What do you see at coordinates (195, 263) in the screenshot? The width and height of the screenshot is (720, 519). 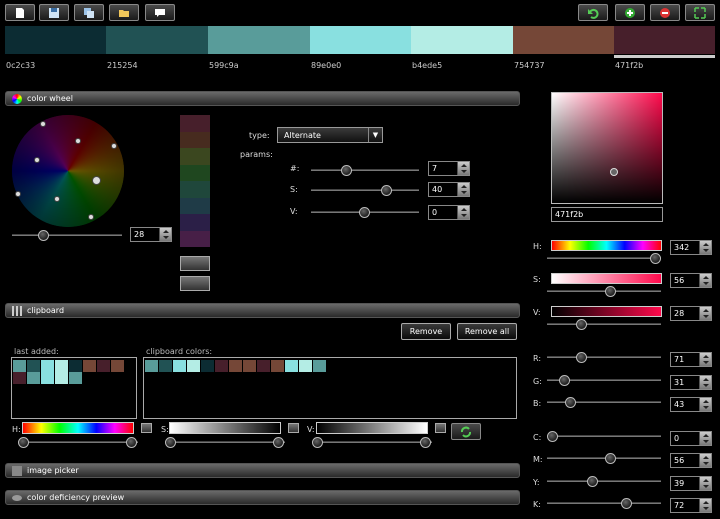 I see `shuffle-button` at bounding box center [195, 263].